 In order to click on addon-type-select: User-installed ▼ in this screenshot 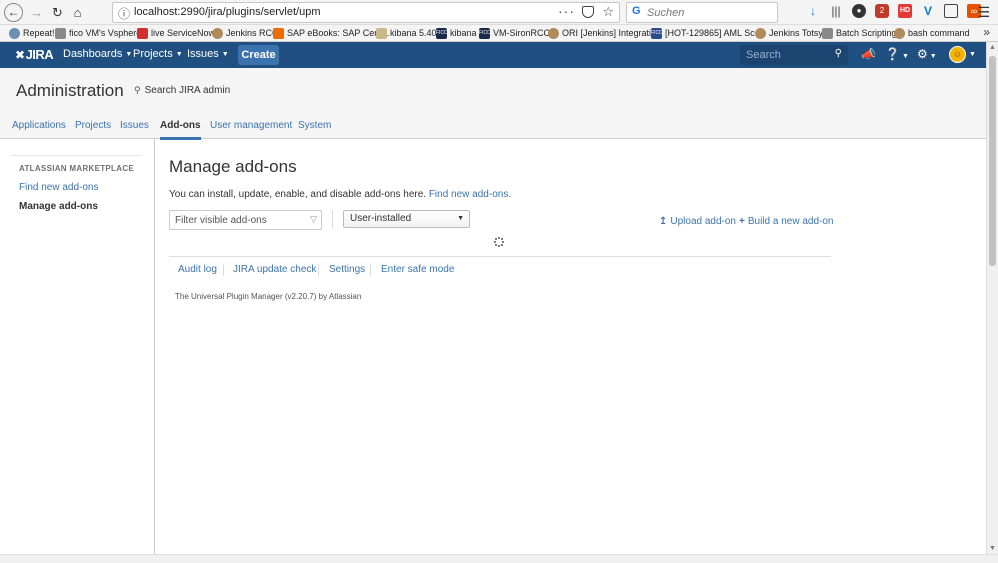, I will do `click(406, 219)`.